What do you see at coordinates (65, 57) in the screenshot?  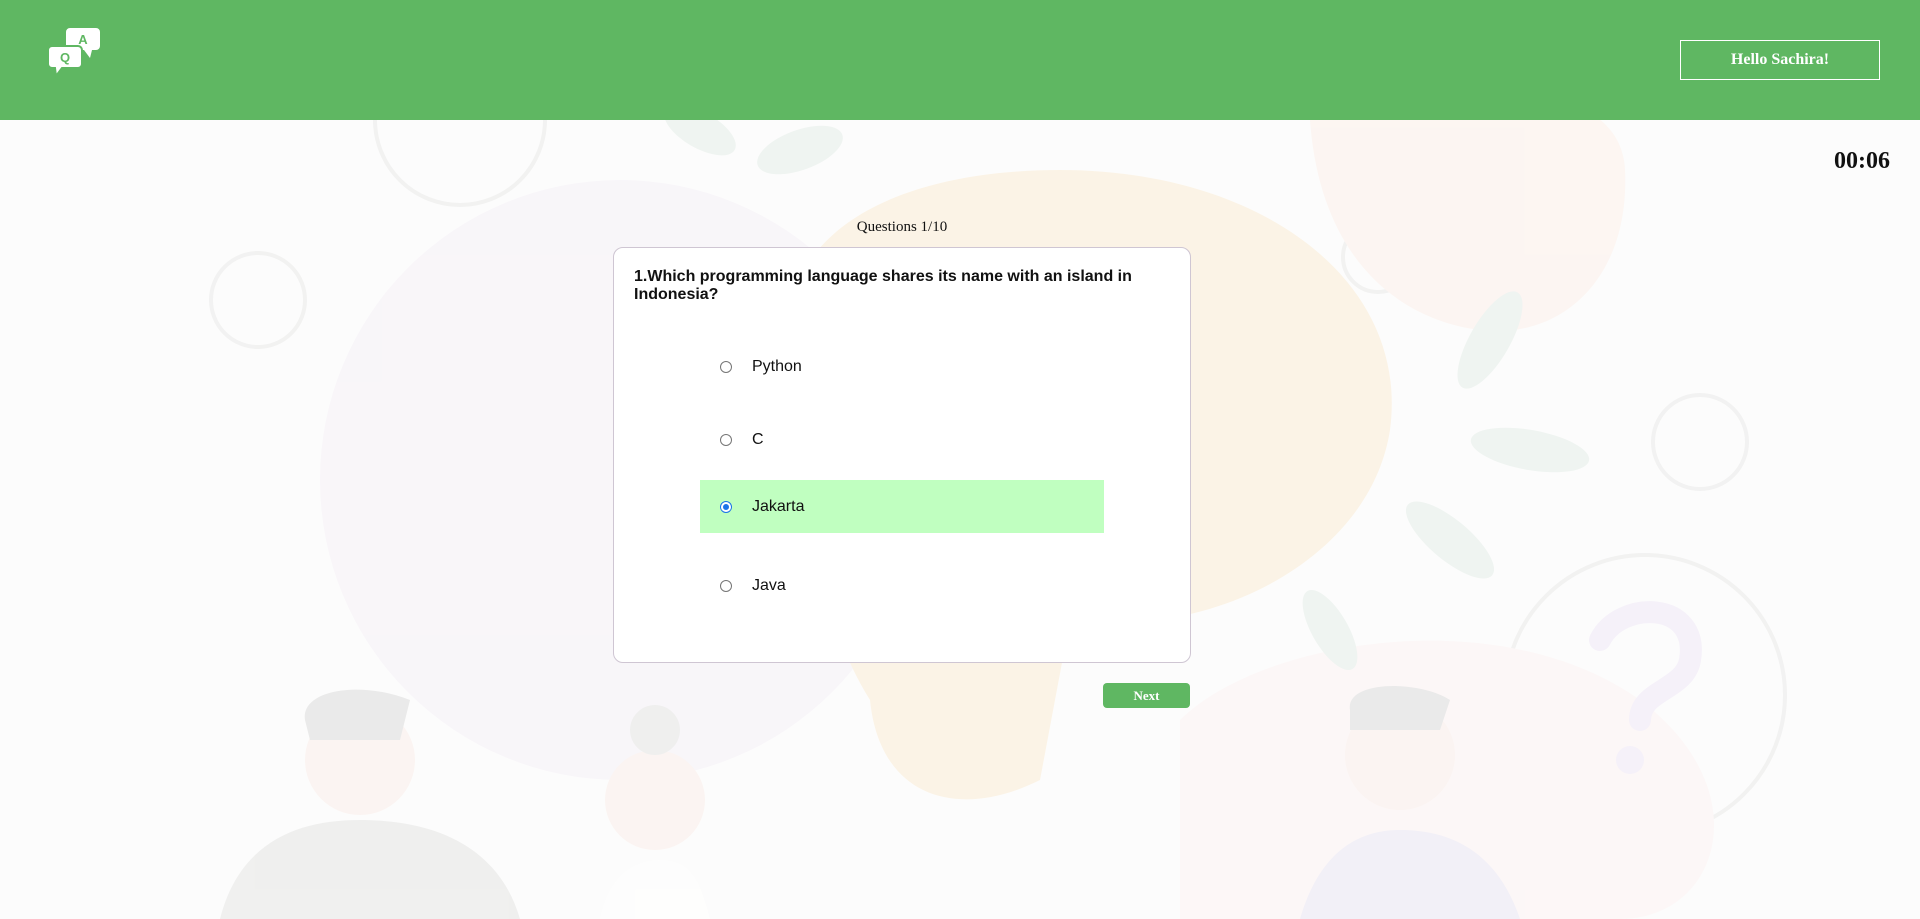 I see `logo-letter-q: Q` at bounding box center [65, 57].